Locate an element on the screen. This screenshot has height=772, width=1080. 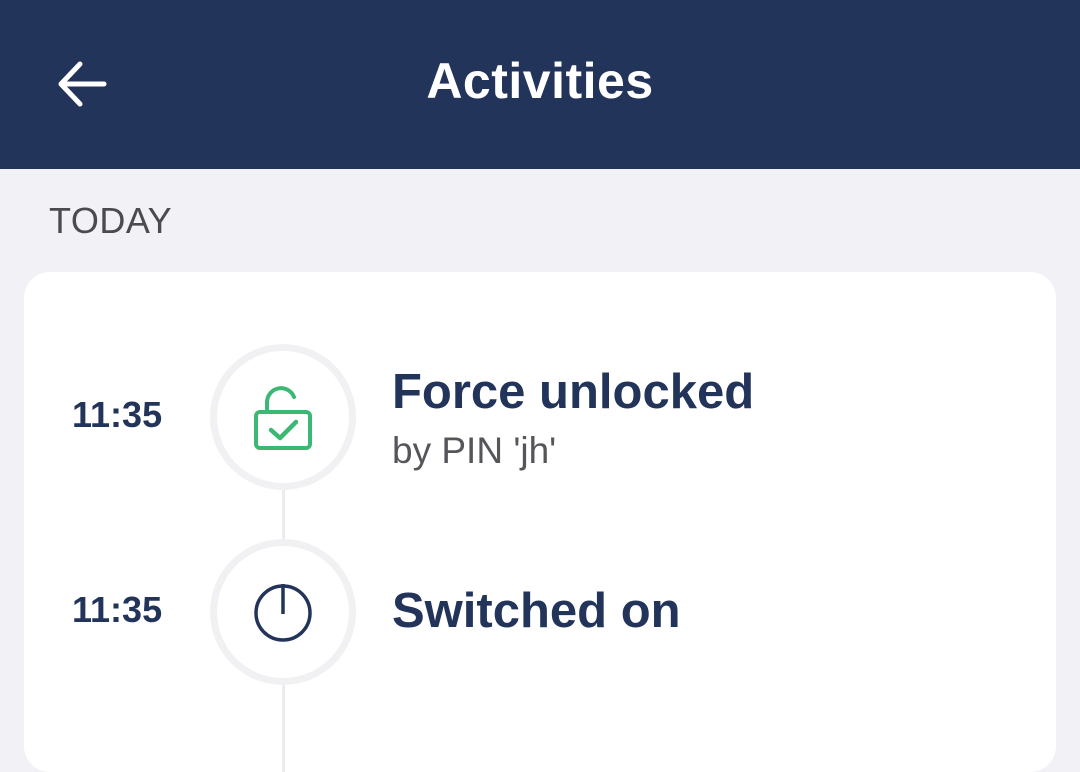
power-icon is located at coordinates (283, 613).